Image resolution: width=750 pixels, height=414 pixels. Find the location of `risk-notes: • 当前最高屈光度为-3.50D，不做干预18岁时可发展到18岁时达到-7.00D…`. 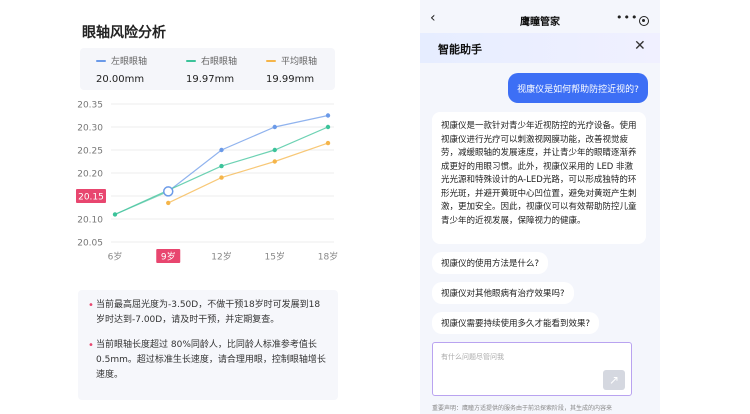

risk-notes: • 当前最高屈光度为-3.50D，不做干预18岁时可发展到18岁时达到-7.00D… is located at coordinates (208, 345).